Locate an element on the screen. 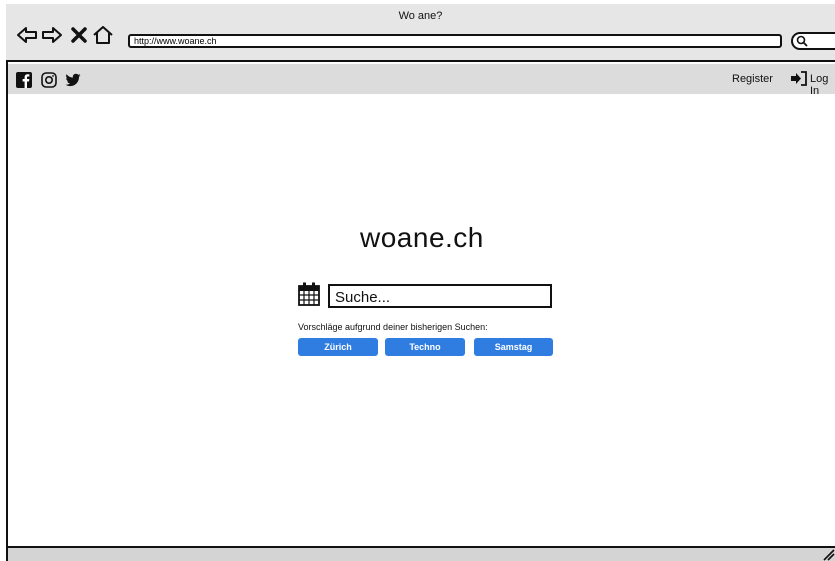 The height and width of the screenshot is (561, 835). url-input: http://www.woane.ch is located at coordinates (455, 41).